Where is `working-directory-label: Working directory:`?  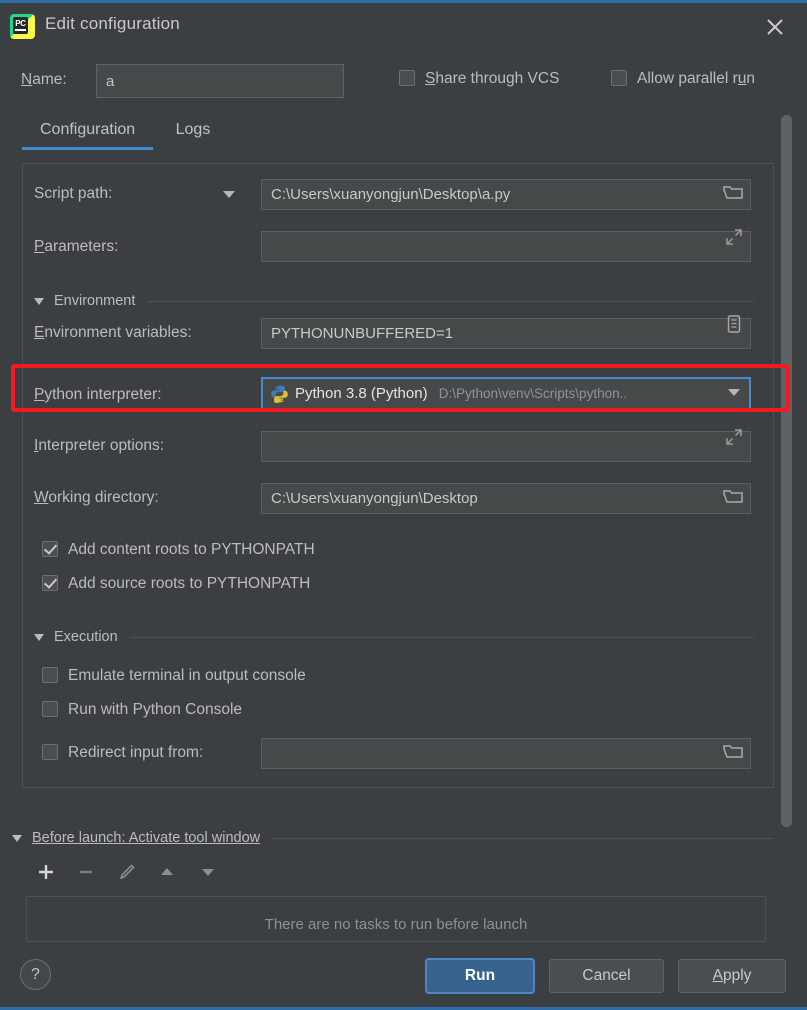
working-directory-label: Working directory: is located at coordinates (96, 497).